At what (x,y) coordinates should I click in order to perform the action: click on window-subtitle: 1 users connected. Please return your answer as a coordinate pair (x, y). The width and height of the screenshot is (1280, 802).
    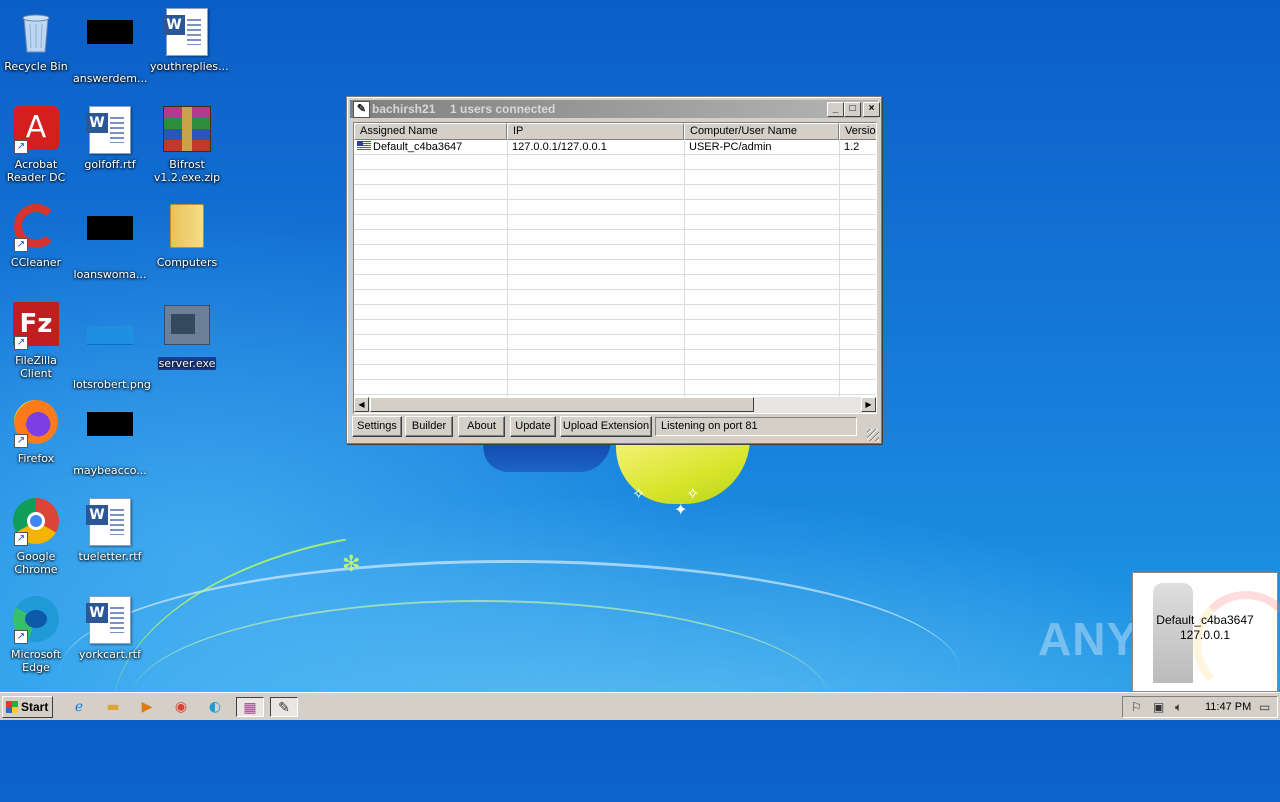
    Looking at the image, I should click on (503, 109).